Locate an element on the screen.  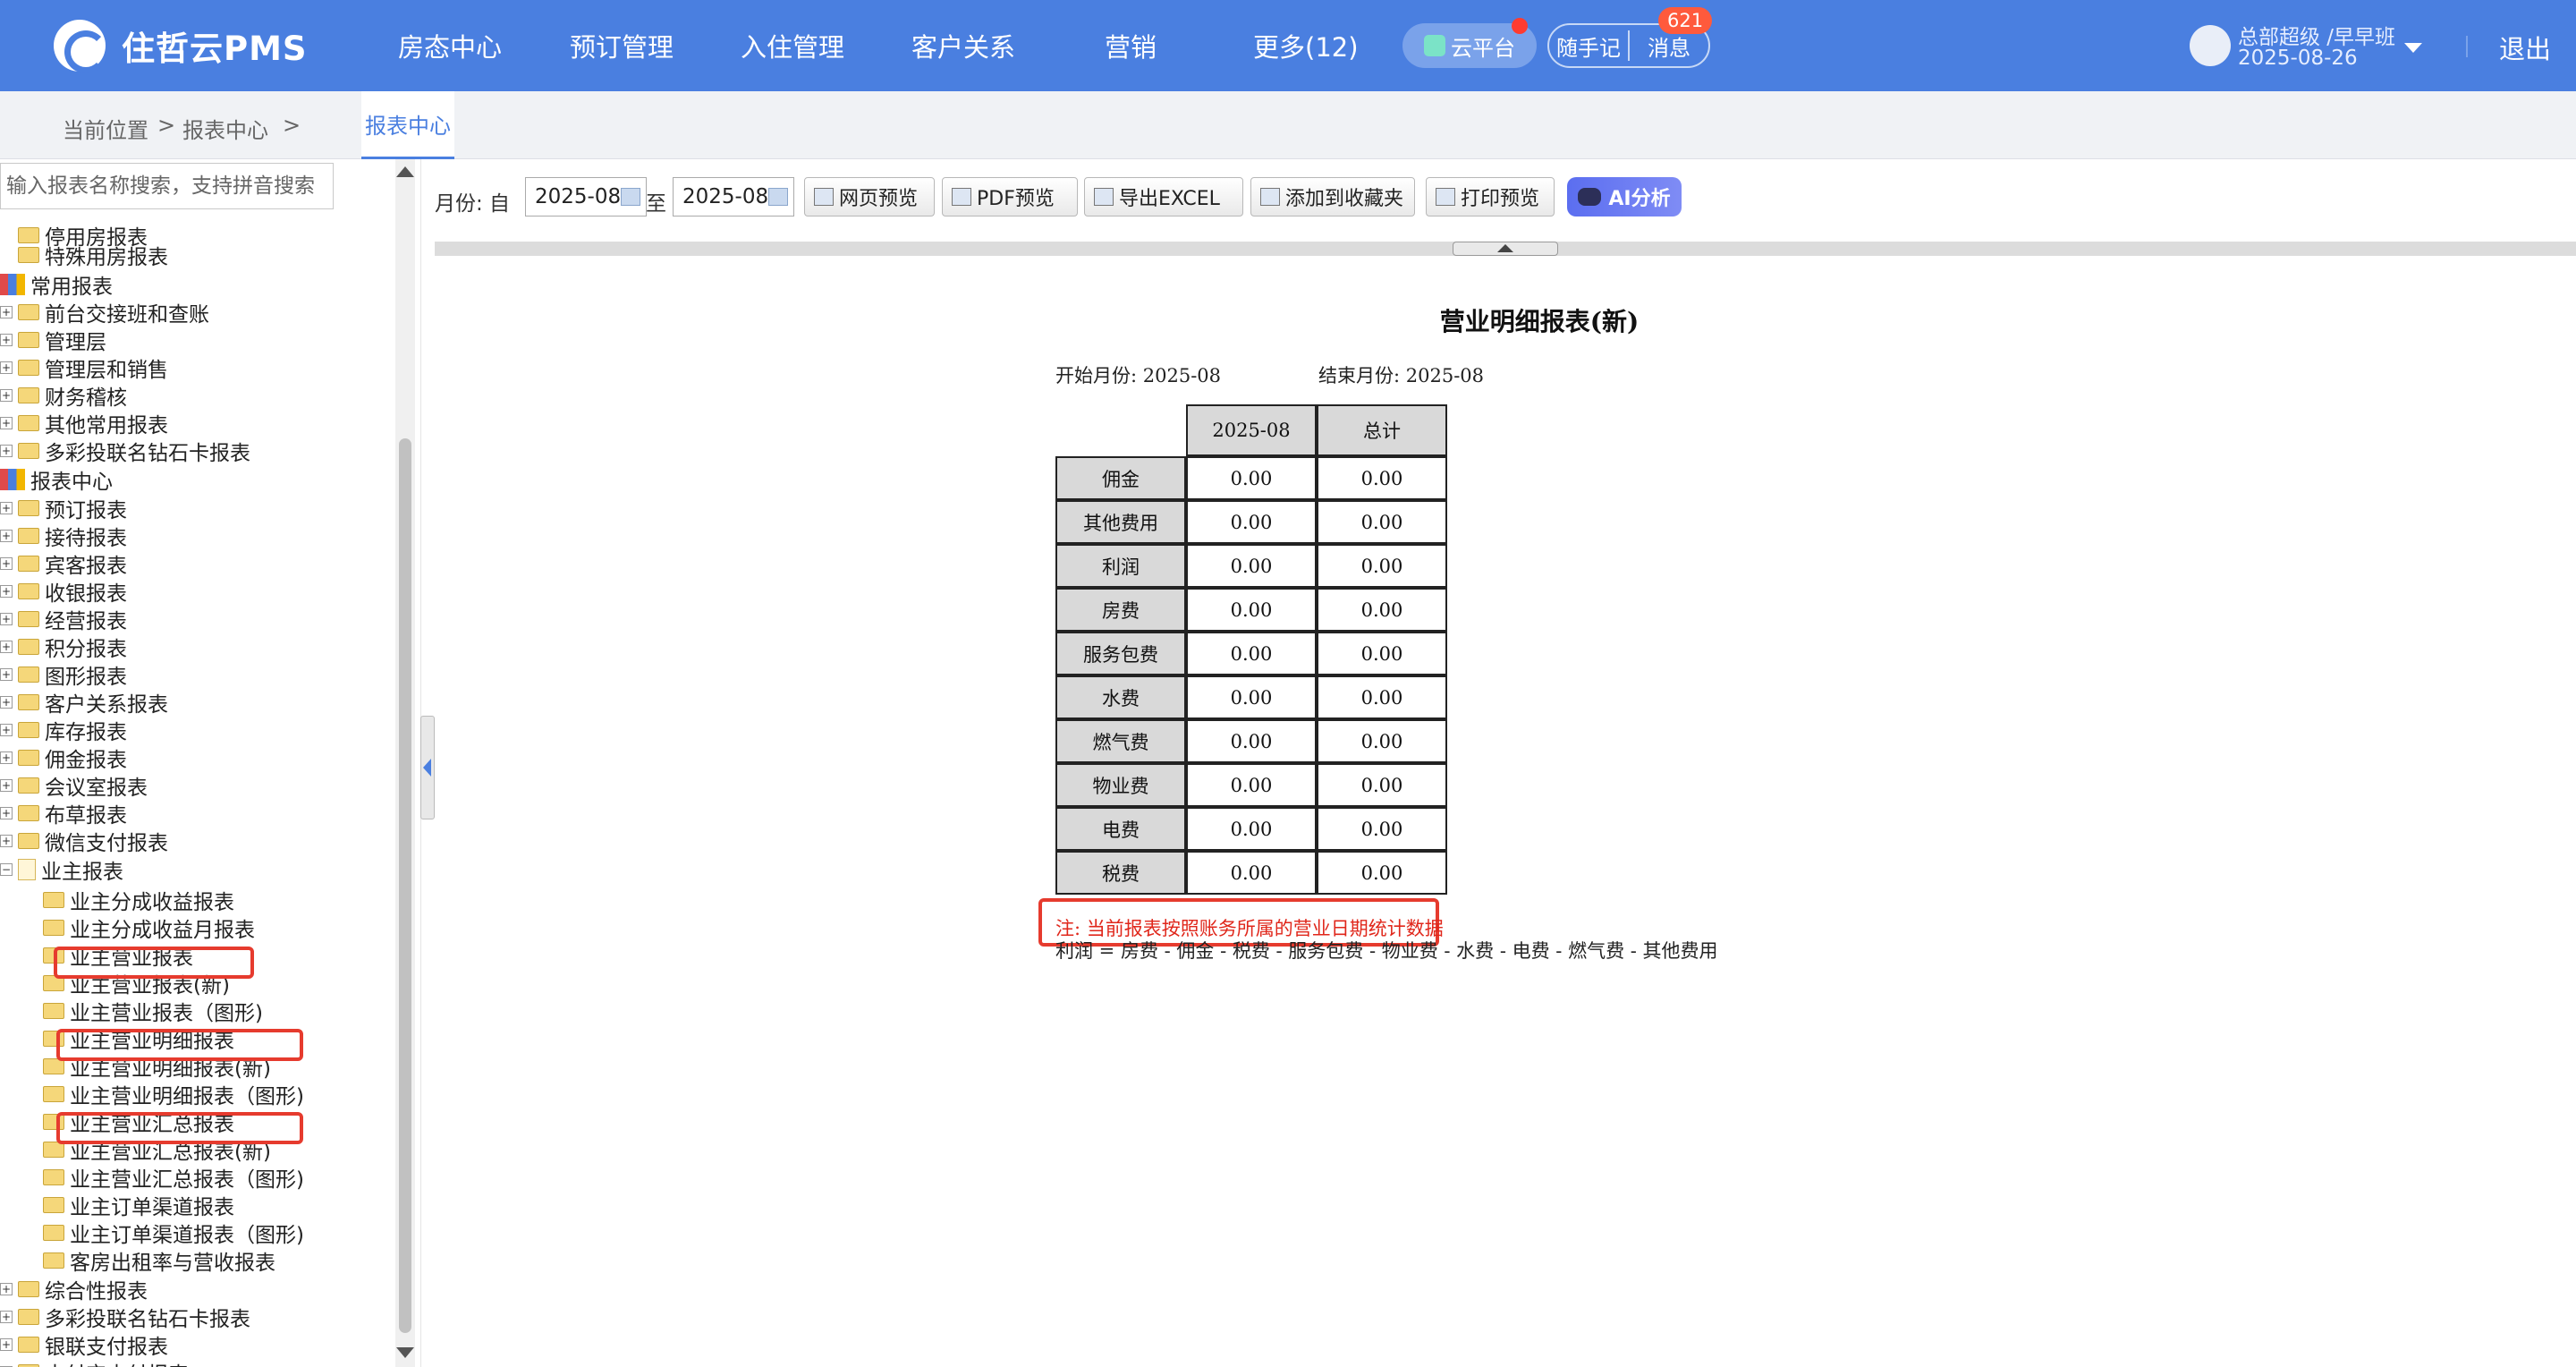
tree-item: + 客户关系报表 is located at coordinates (84, 703).